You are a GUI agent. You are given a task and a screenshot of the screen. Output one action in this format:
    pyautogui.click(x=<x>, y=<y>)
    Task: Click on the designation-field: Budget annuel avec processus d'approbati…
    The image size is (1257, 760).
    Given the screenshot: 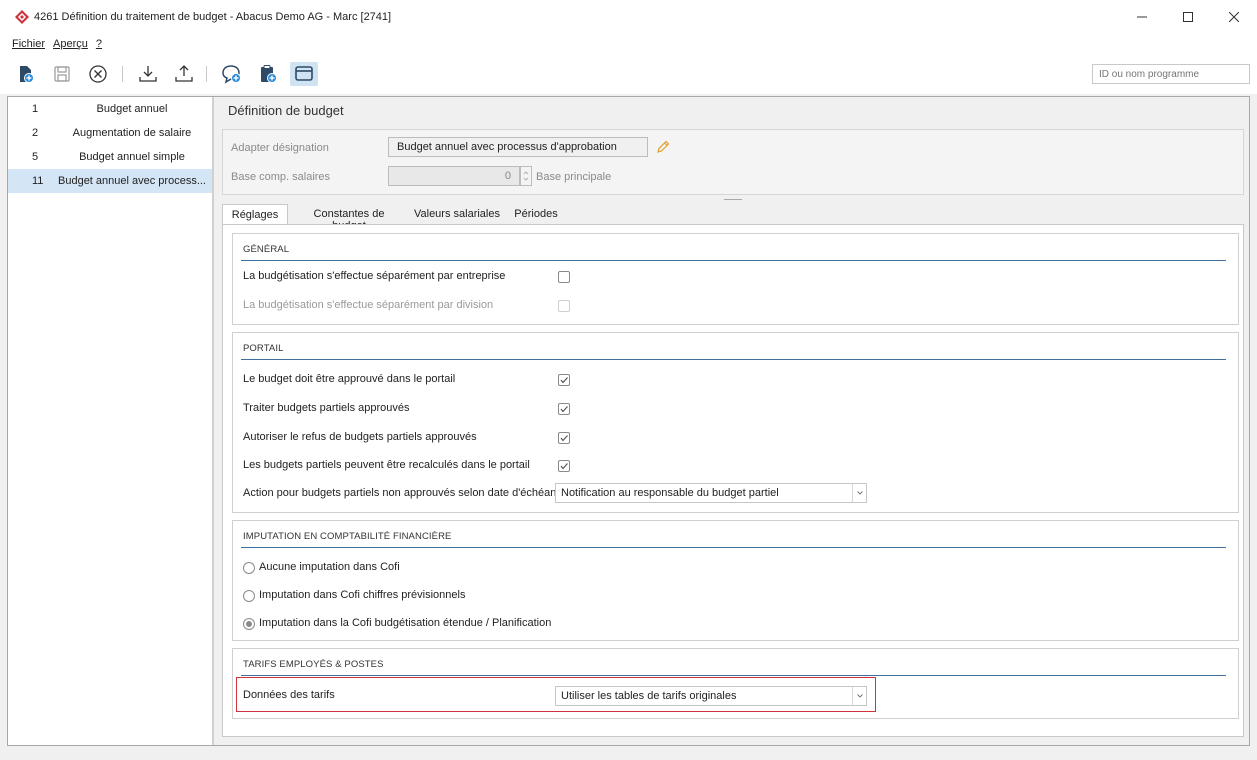 What is the action you would take?
    pyautogui.click(x=518, y=147)
    